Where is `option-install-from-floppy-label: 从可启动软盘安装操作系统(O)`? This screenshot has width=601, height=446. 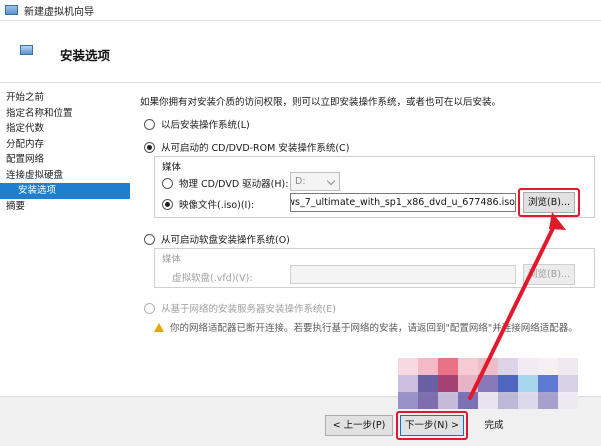
option-install-from-floppy-label: 从可启动软盘安装操作系统(O) is located at coordinates (225, 240).